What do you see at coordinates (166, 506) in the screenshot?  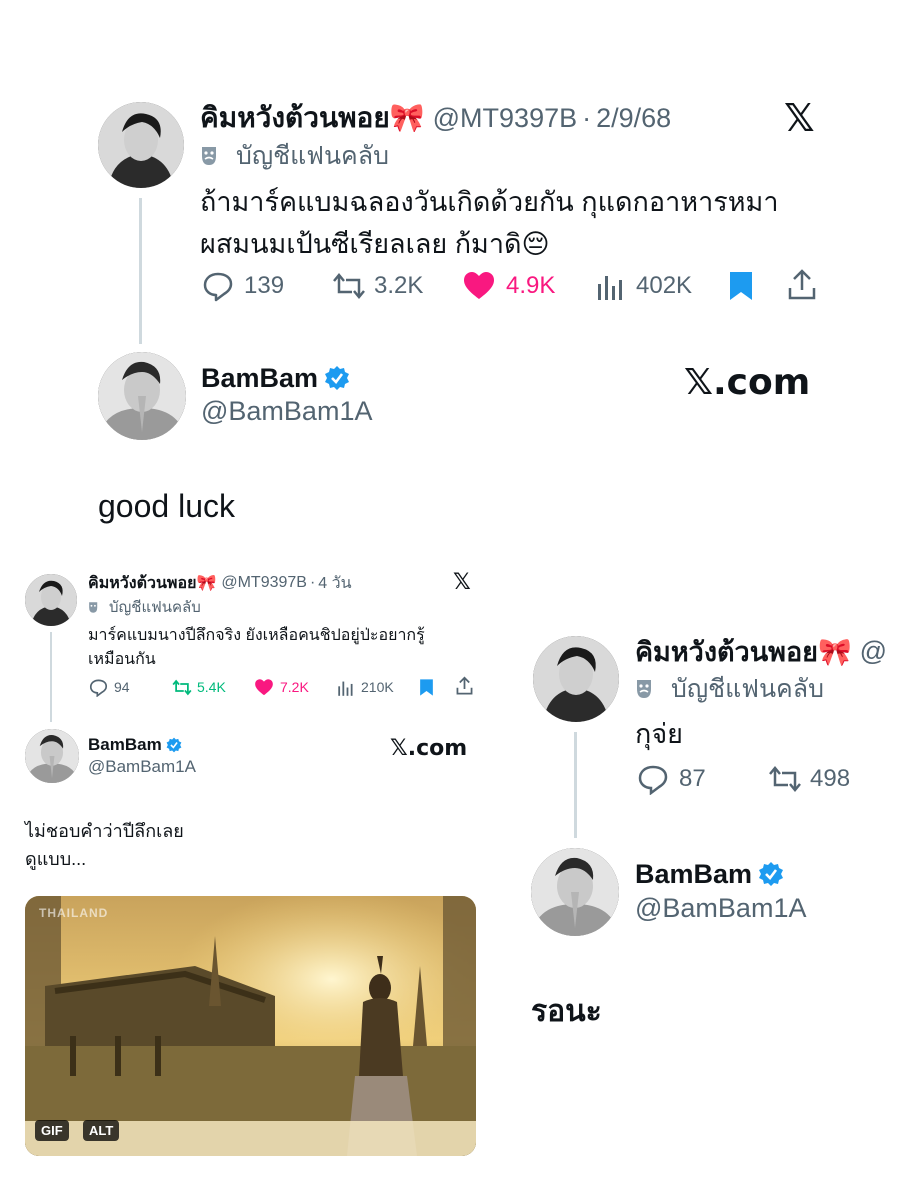 I see `reply-text: good luck` at bounding box center [166, 506].